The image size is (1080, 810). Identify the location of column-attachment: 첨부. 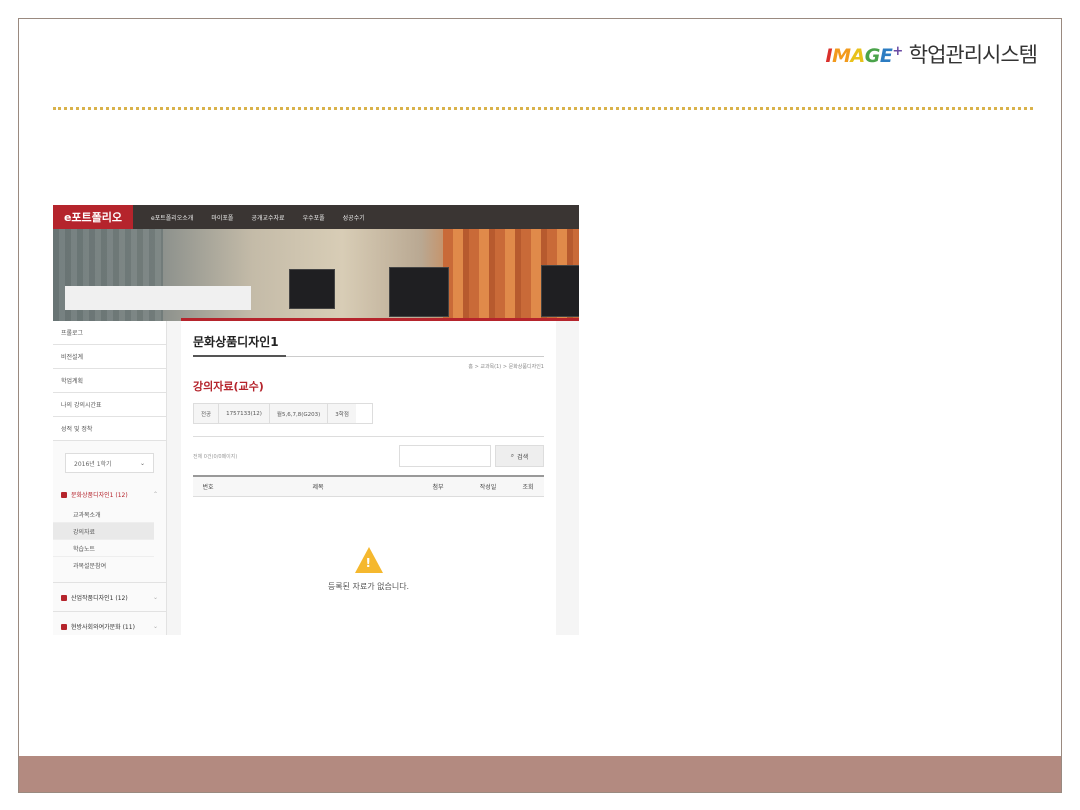
(438, 487).